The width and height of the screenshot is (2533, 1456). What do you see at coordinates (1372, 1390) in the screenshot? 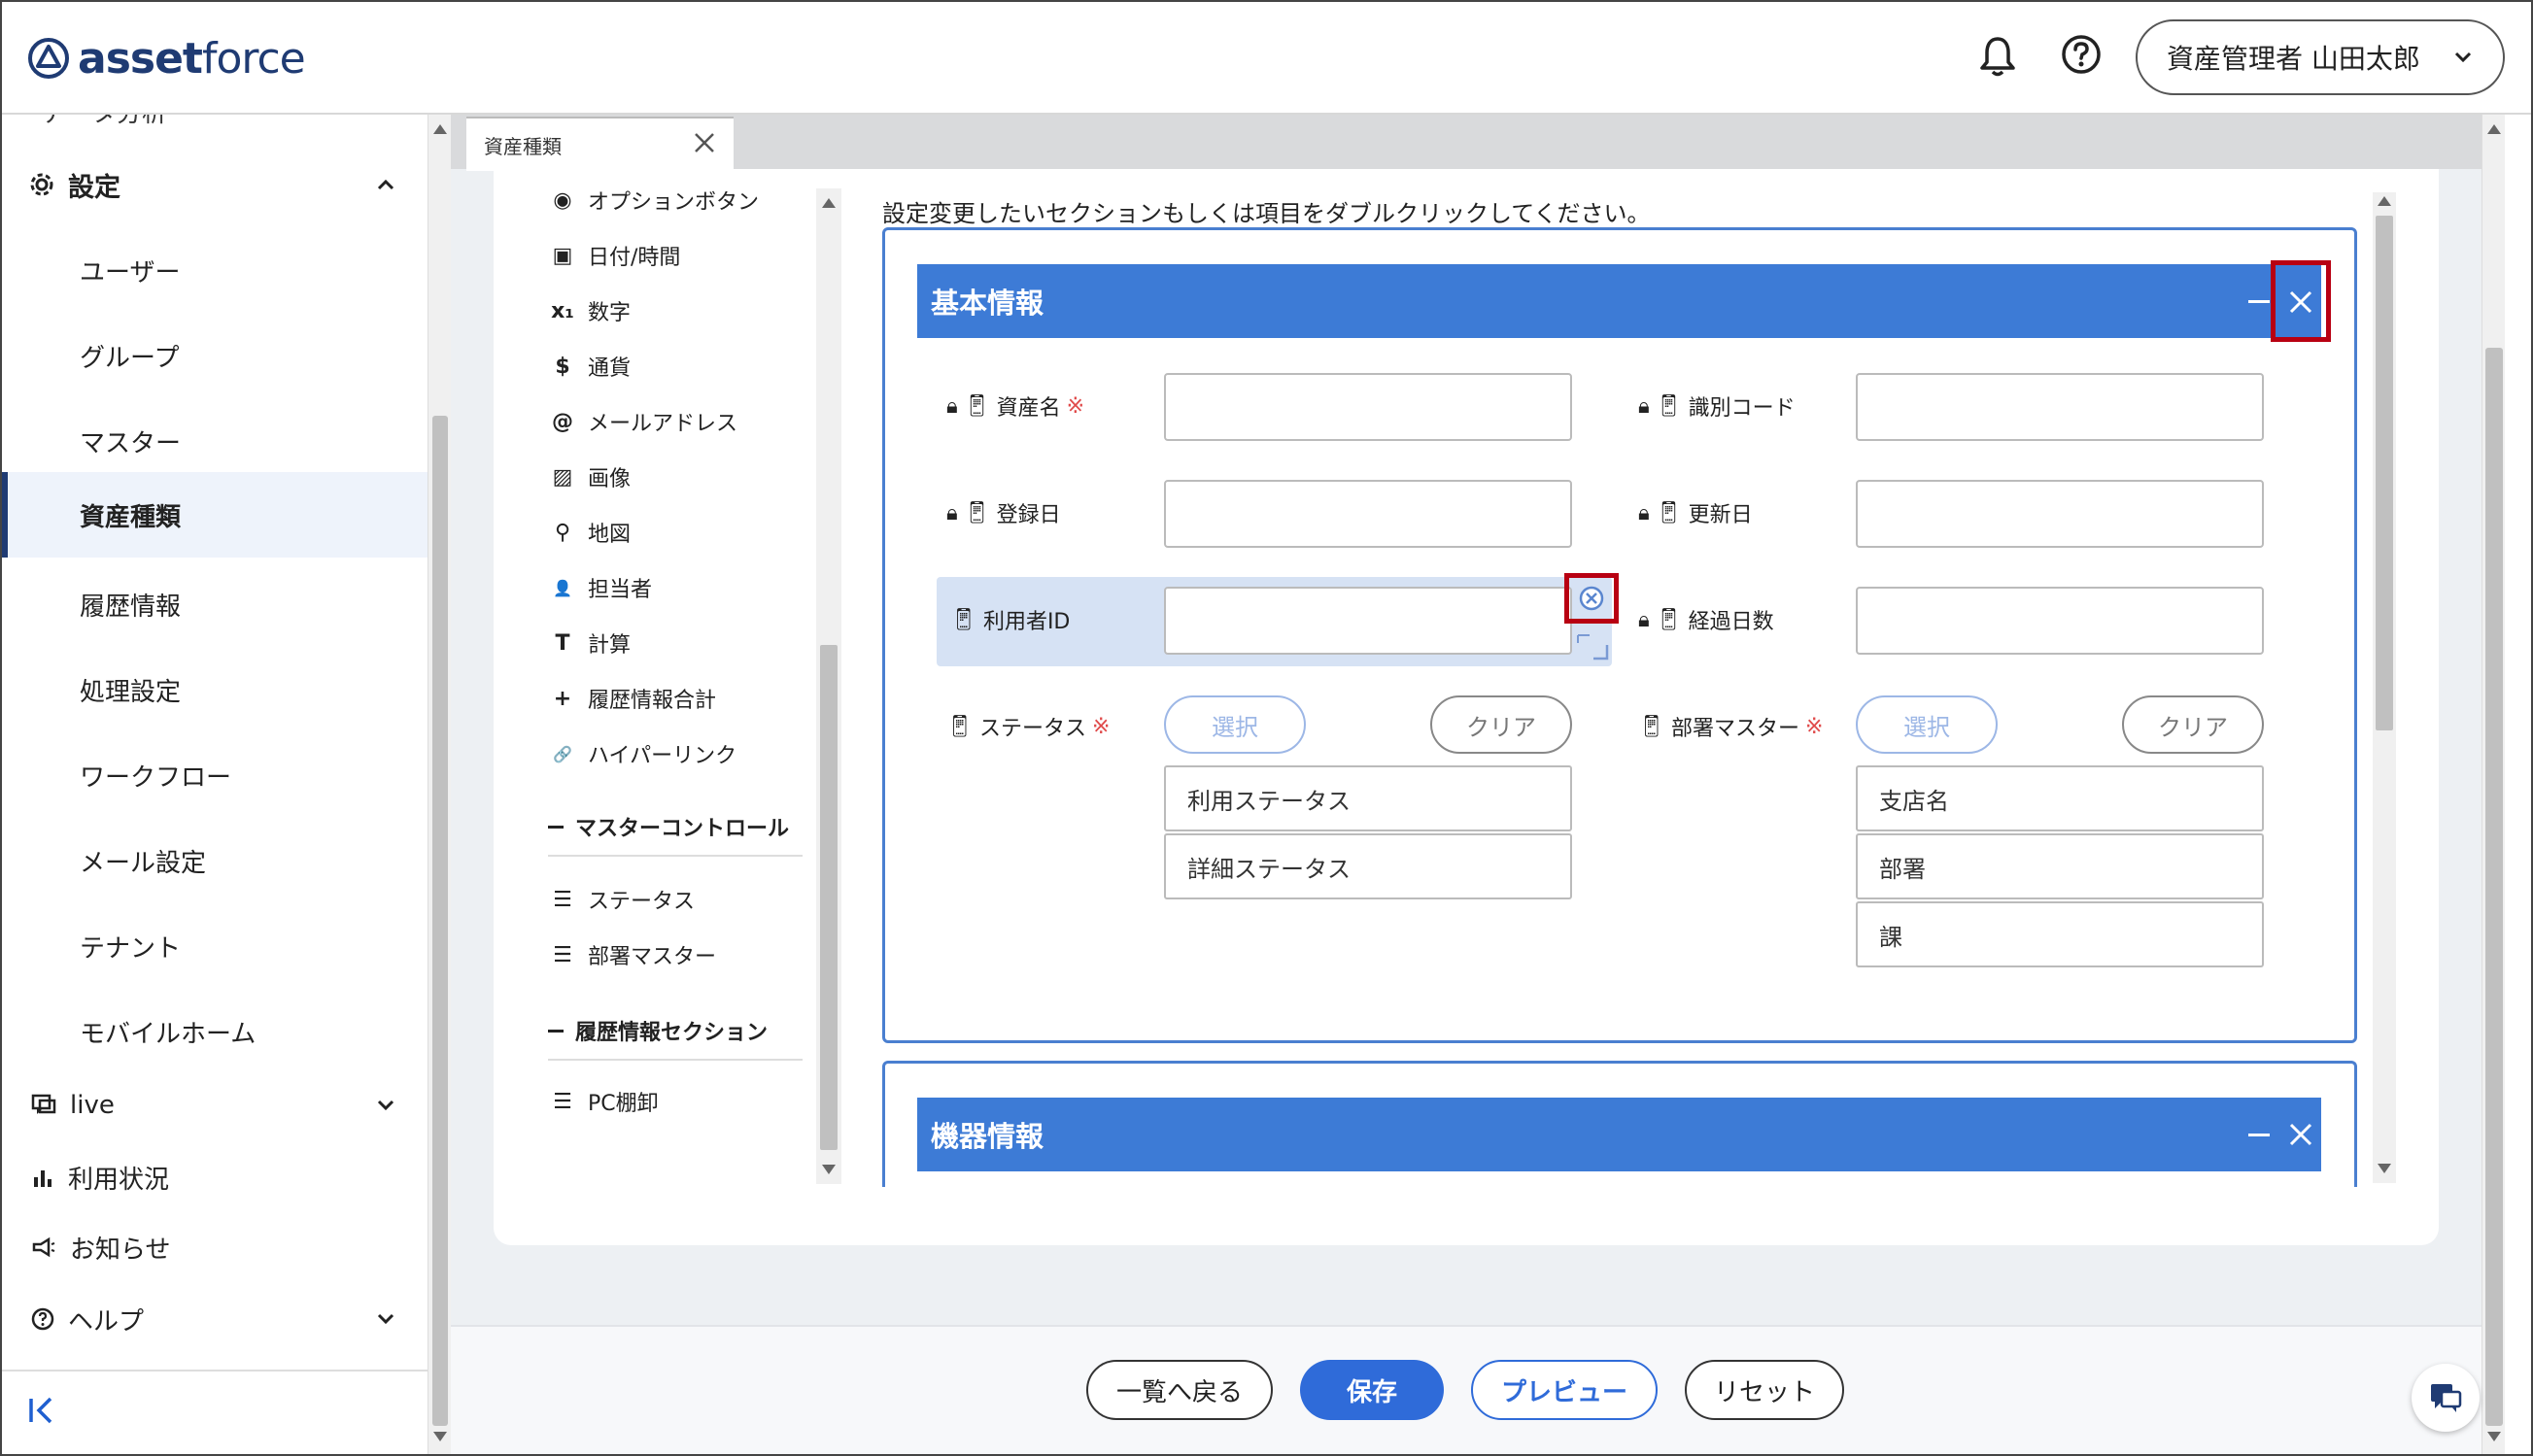
I see `save-button: 保存` at bounding box center [1372, 1390].